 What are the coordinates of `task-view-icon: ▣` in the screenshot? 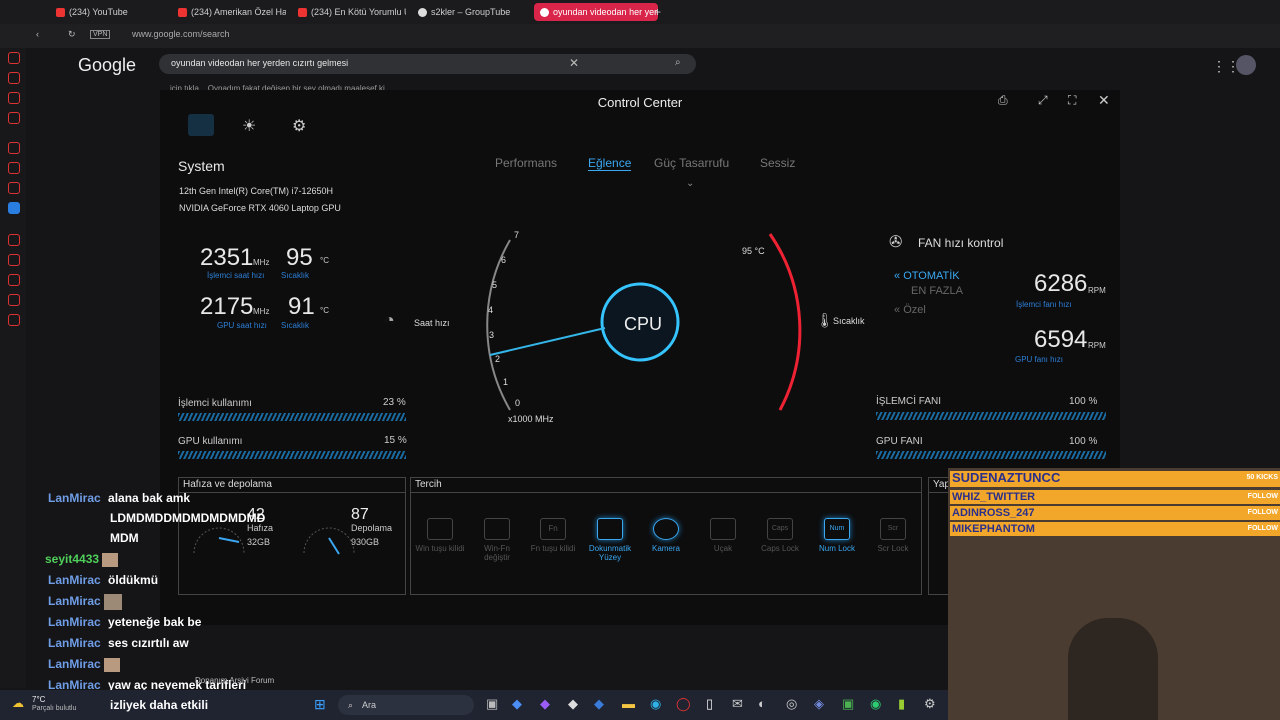 It's located at (492, 704).